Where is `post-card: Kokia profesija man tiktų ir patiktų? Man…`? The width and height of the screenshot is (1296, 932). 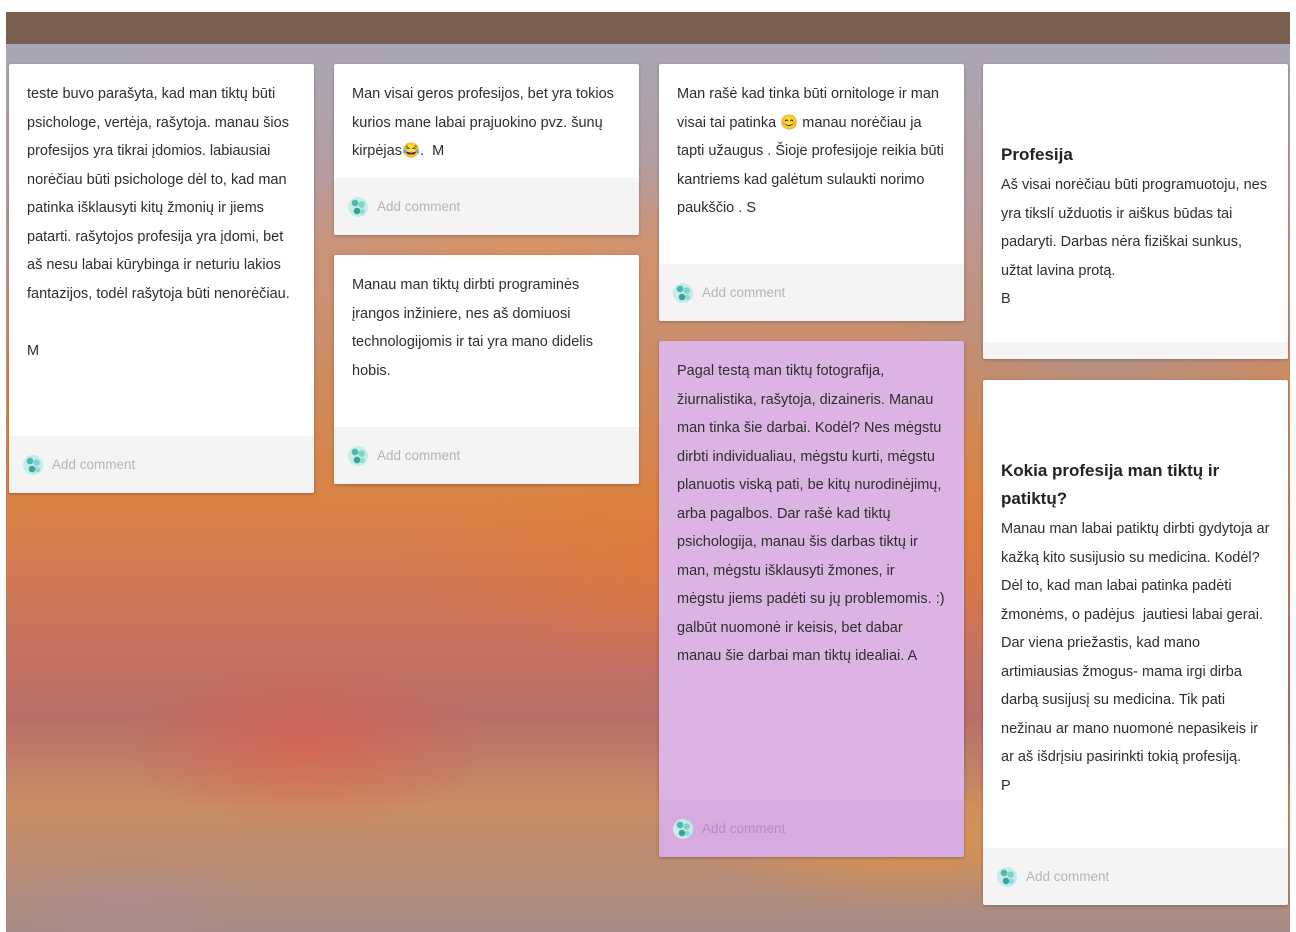 post-card: Kokia profesija man tiktų ir patiktų? Man… is located at coordinates (1135, 642).